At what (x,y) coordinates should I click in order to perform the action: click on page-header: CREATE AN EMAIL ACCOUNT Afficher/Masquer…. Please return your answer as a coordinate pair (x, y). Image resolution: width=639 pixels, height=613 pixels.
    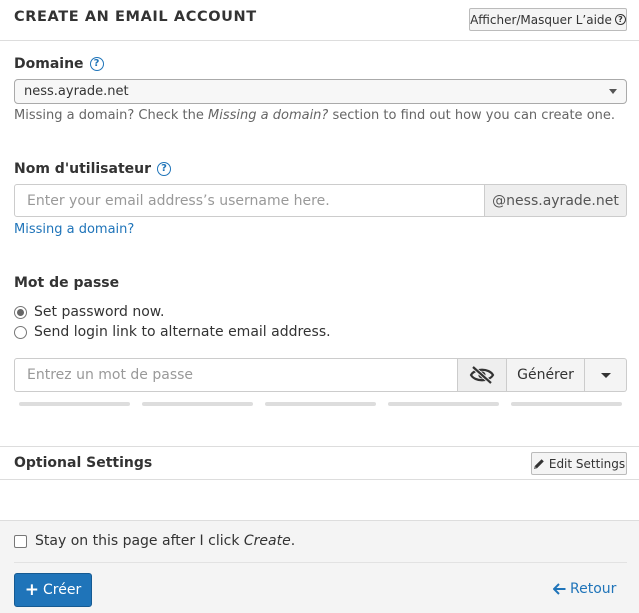
    Looking at the image, I should click on (319, 20).